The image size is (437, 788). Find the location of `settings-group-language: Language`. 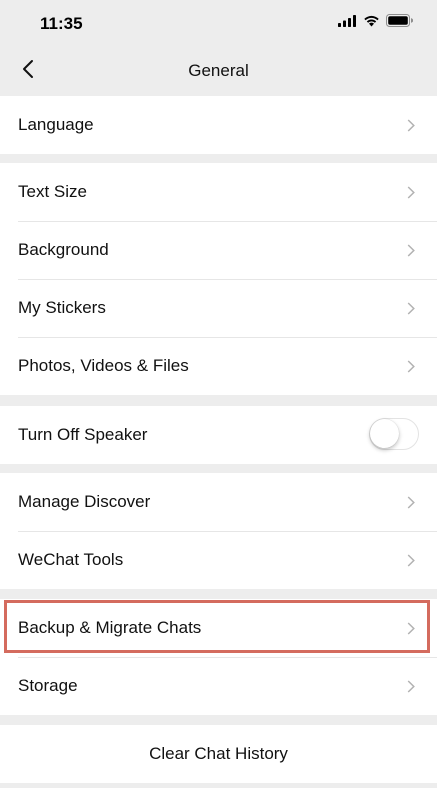

settings-group-language: Language is located at coordinates (218, 125).